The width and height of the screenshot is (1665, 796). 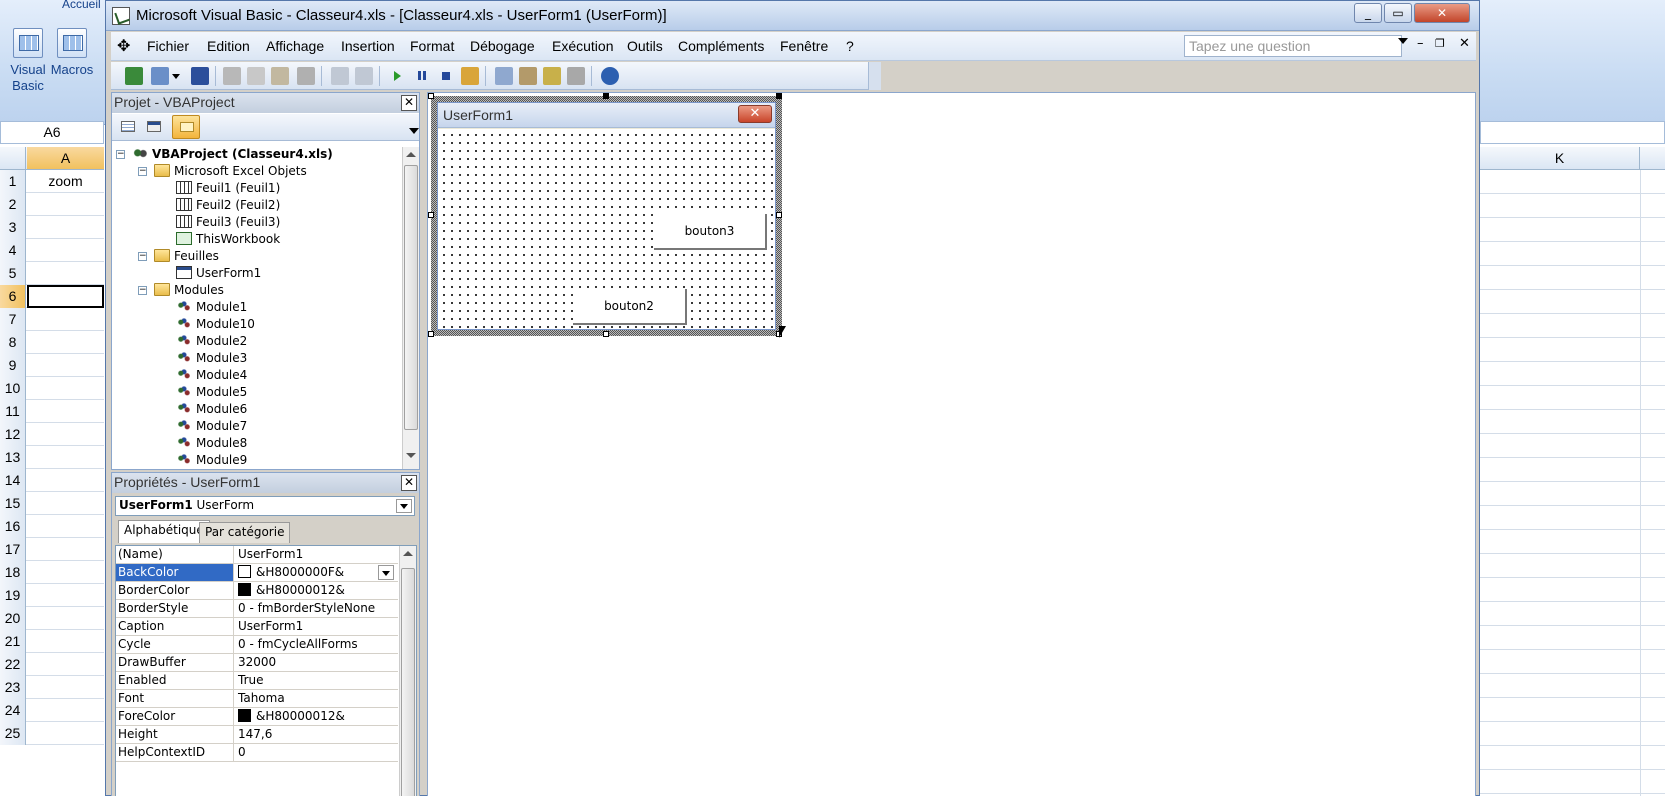 What do you see at coordinates (432, 46) in the screenshot?
I see `menu-format: Format` at bounding box center [432, 46].